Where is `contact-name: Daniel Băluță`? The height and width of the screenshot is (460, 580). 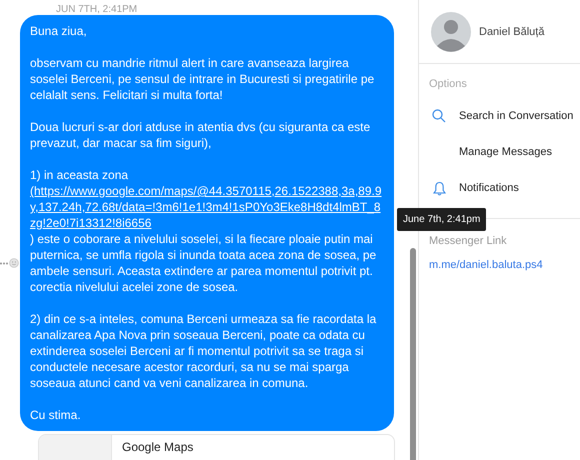 contact-name: Daniel Băluță is located at coordinates (511, 32).